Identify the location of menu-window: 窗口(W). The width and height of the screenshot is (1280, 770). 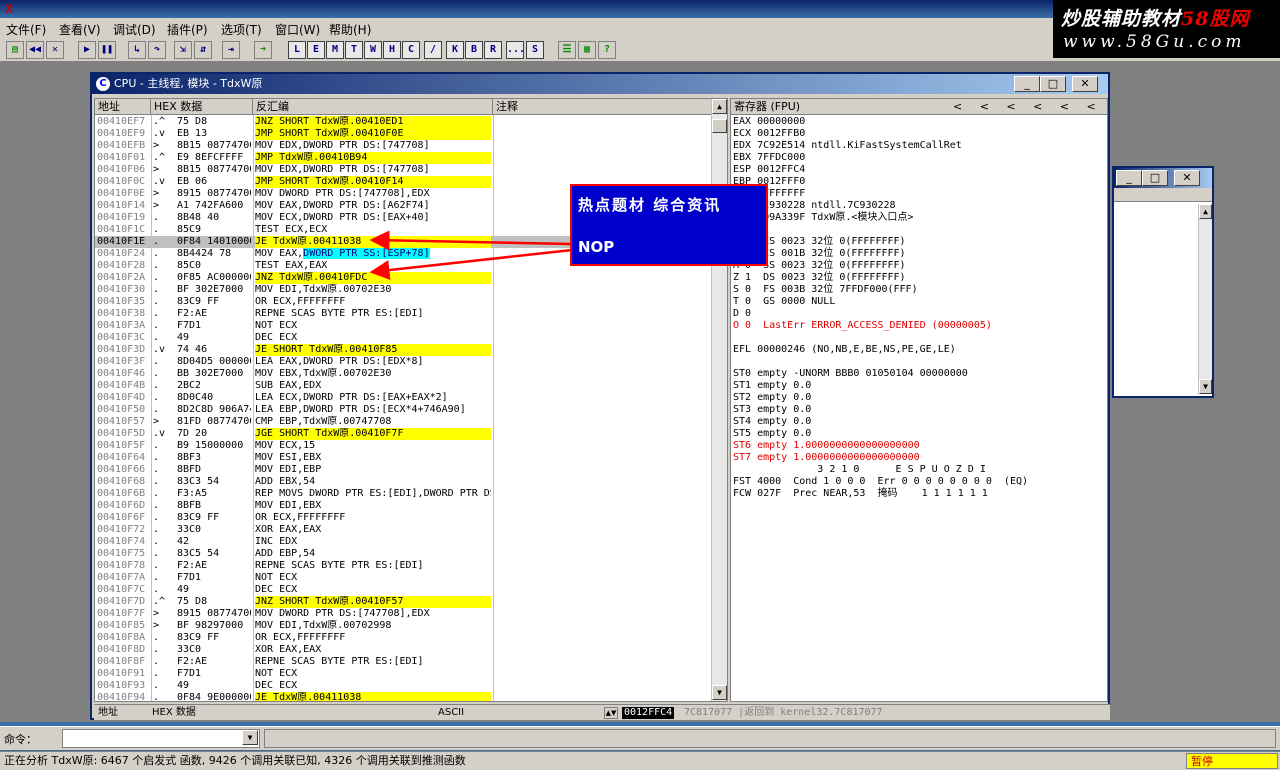
(297, 29).